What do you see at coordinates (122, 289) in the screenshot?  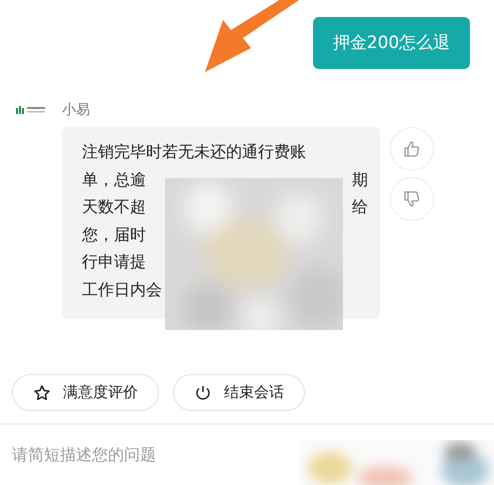 I see `message-text: 工作日内会` at bounding box center [122, 289].